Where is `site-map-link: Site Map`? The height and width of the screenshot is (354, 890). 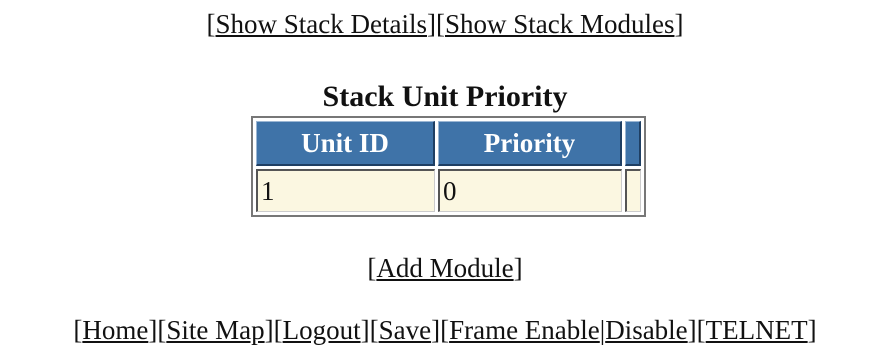 site-map-link: Site Map is located at coordinates (215, 330).